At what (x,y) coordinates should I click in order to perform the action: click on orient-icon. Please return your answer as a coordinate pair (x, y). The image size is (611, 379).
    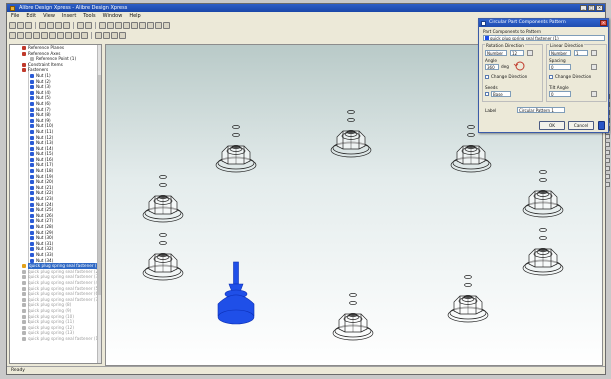
    Looking at the image, I should click on (44, 35).